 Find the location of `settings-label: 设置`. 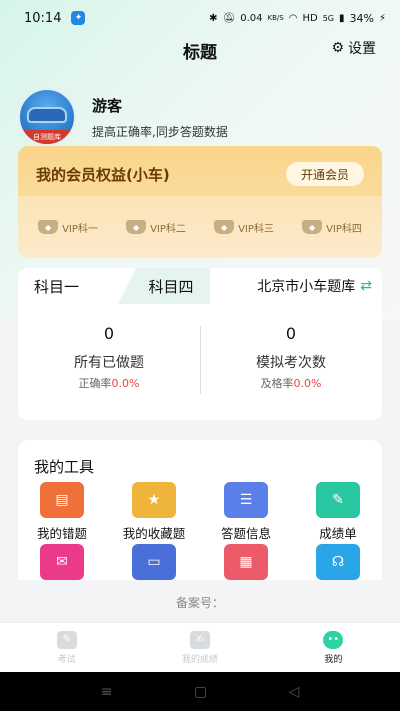

settings-label: 设置 is located at coordinates (362, 49).